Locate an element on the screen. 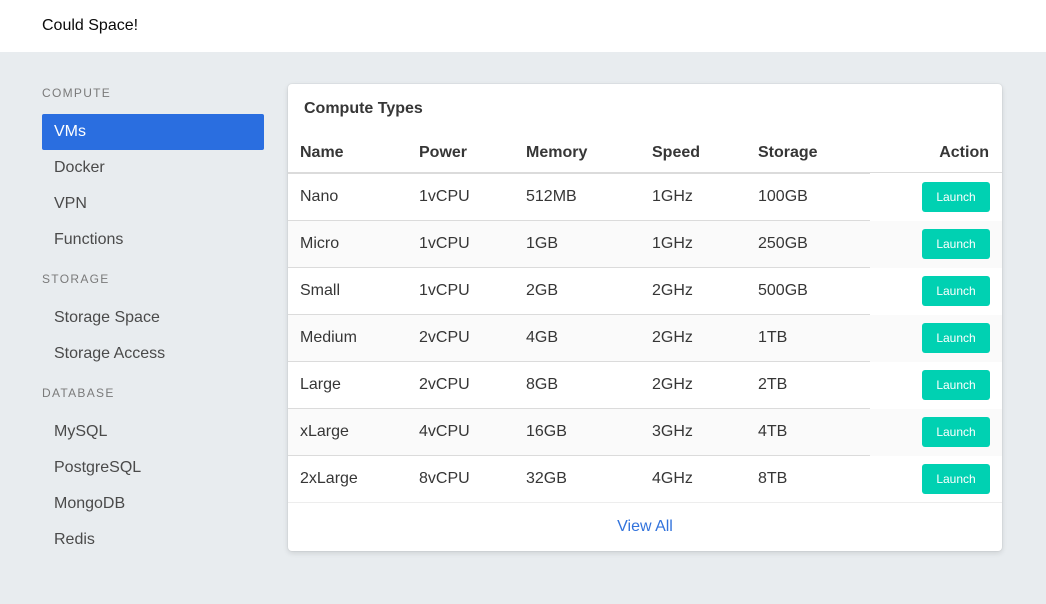 This screenshot has width=1046, height=604. sidebar-item-vpn: VPN is located at coordinates (153, 204).